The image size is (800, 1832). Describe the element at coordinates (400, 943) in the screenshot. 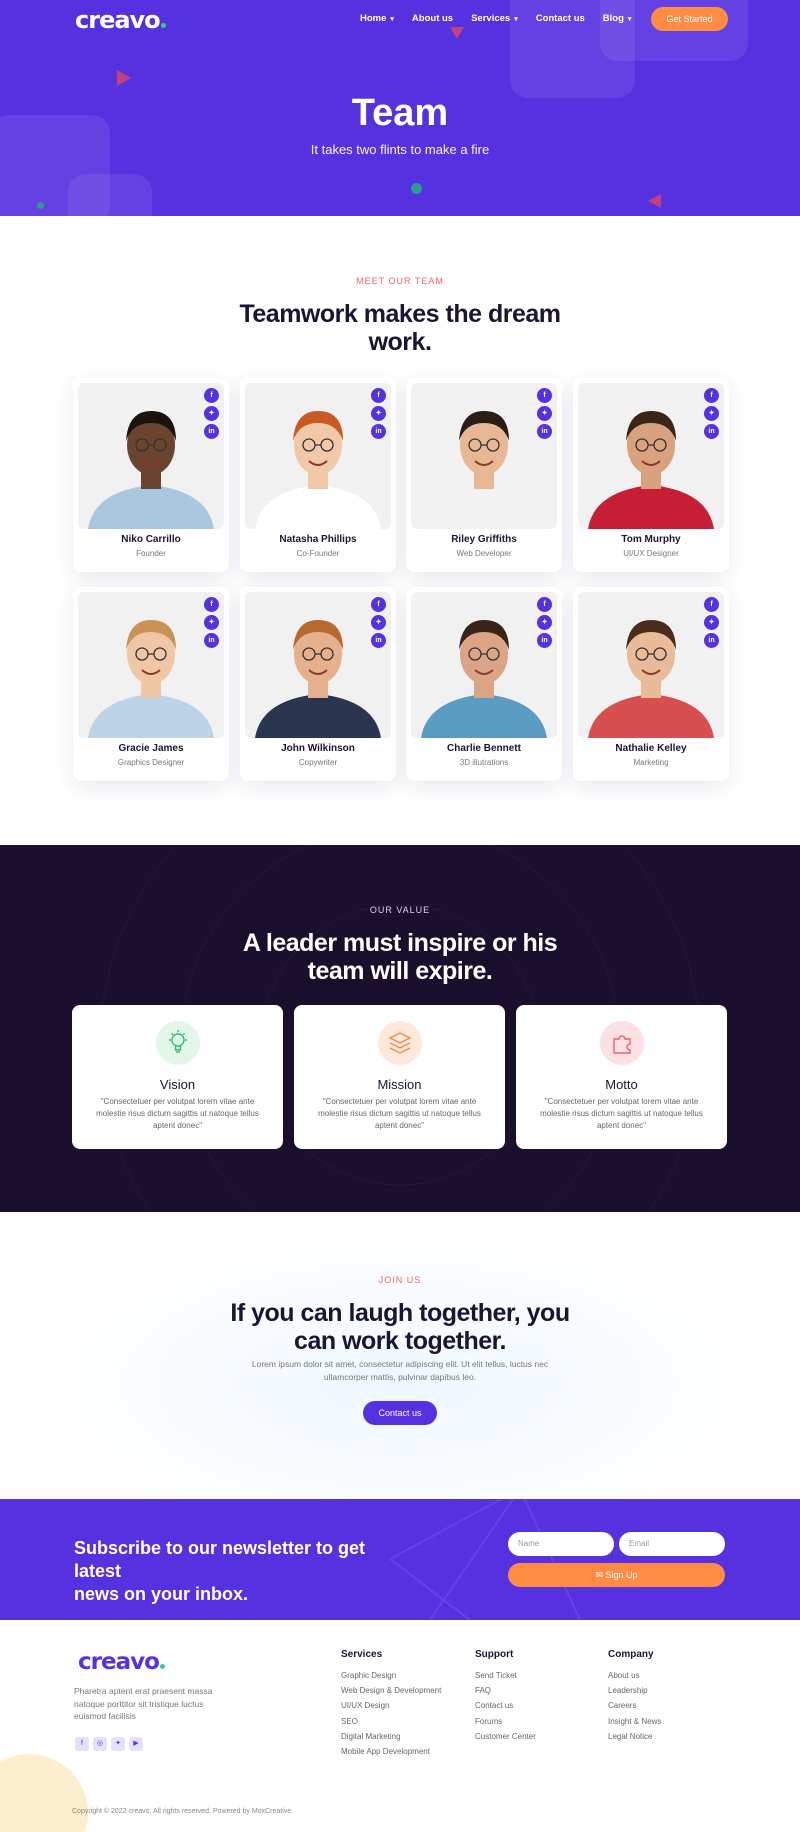

I see `values-heading-line: A leader must inspire or his` at that location.